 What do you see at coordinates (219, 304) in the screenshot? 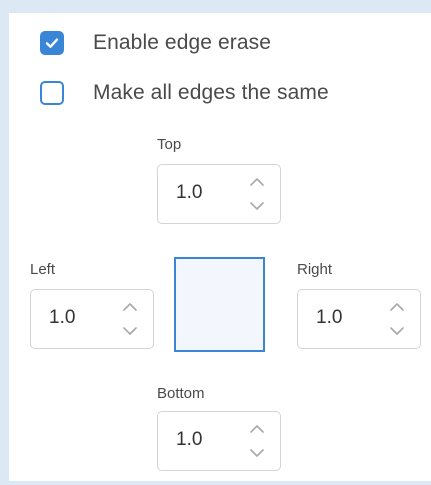
I see `edge-preview-box` at bounding box center [219, 304].